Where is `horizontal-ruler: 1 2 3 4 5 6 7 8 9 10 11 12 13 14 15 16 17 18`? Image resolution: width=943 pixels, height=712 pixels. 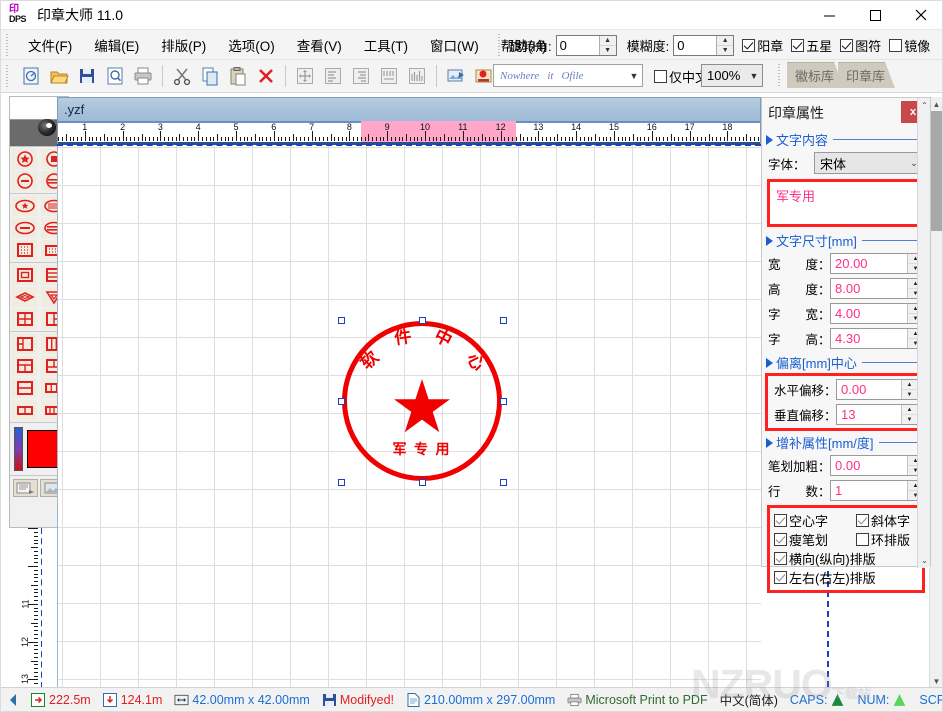
horizontal-ruler: 1 2 3 4 5 6 7 8 9 10 11 12 13 14 15 16 17 18 is located at coordinates (409, 133).